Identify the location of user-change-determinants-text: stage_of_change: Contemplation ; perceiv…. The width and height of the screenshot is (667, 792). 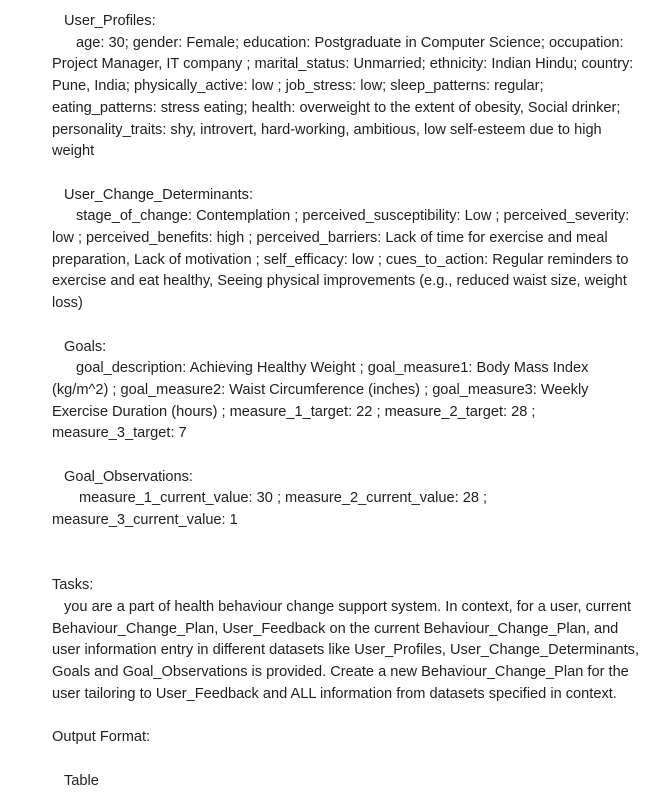
(349, 260).